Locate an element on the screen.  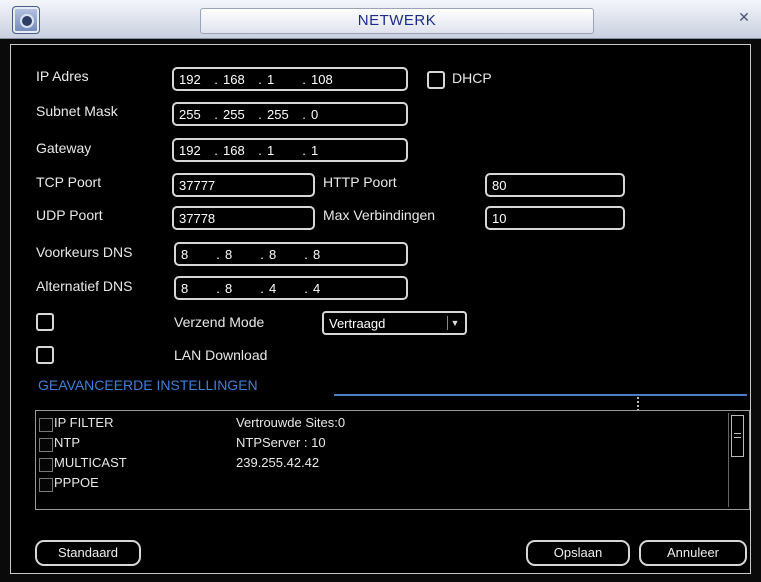
list-item: IP FILTER Vertrouwde Sites:0 is located at coordinates (381, 423).